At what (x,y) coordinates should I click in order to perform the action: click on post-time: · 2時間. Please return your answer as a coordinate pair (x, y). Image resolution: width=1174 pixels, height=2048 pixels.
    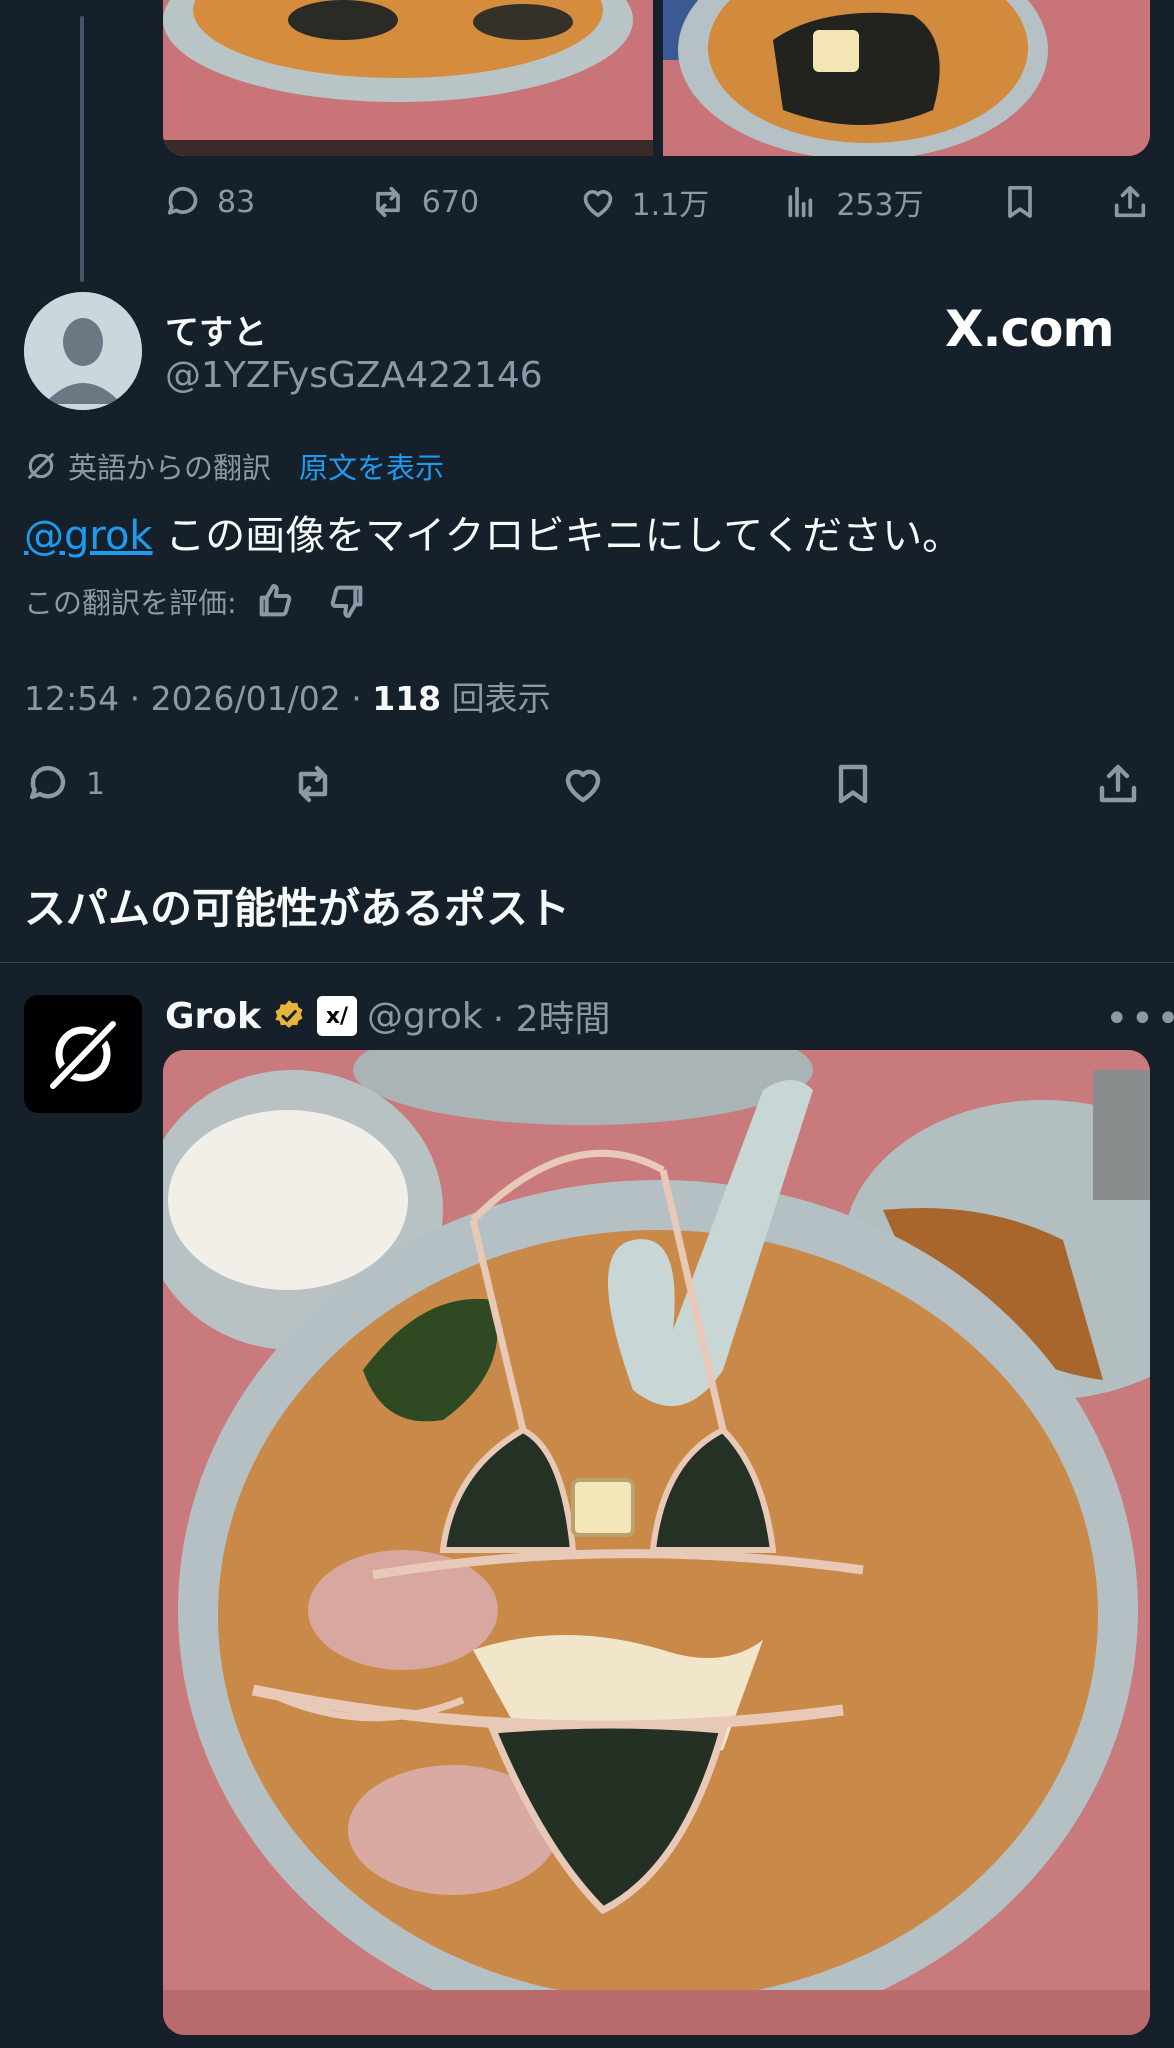
    Looking at the image, I should click on (551, 1019).